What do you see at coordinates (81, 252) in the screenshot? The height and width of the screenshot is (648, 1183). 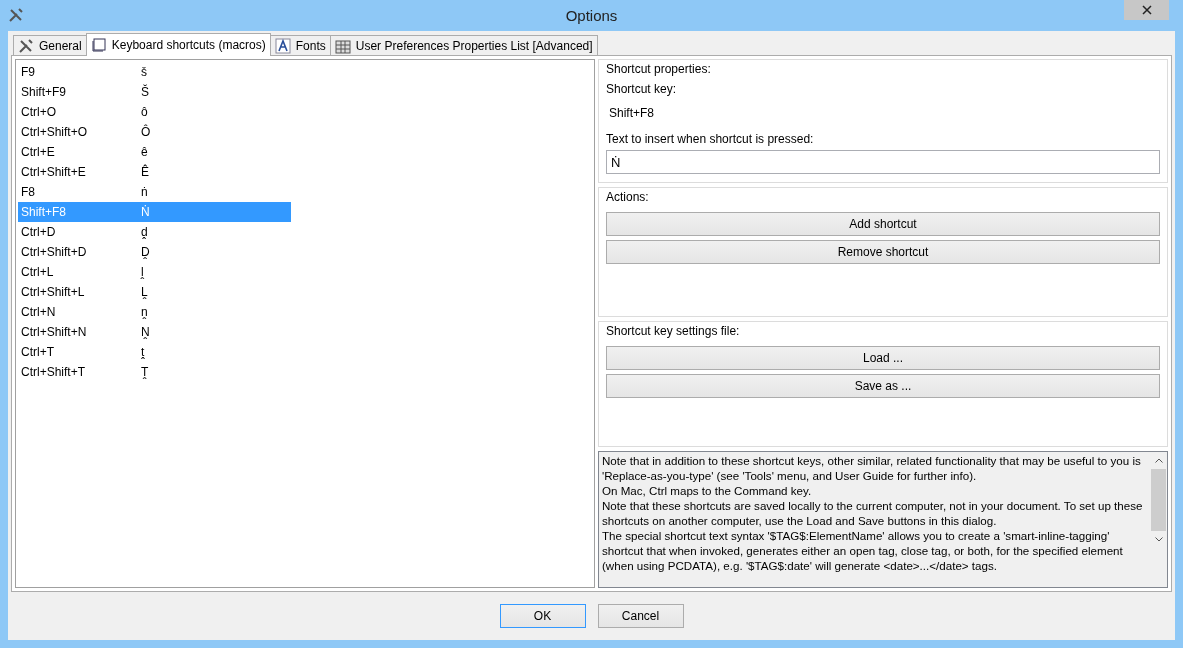 I see `shortcut-key: Ctrl+Shift+D` at bounding box center [81, 252].